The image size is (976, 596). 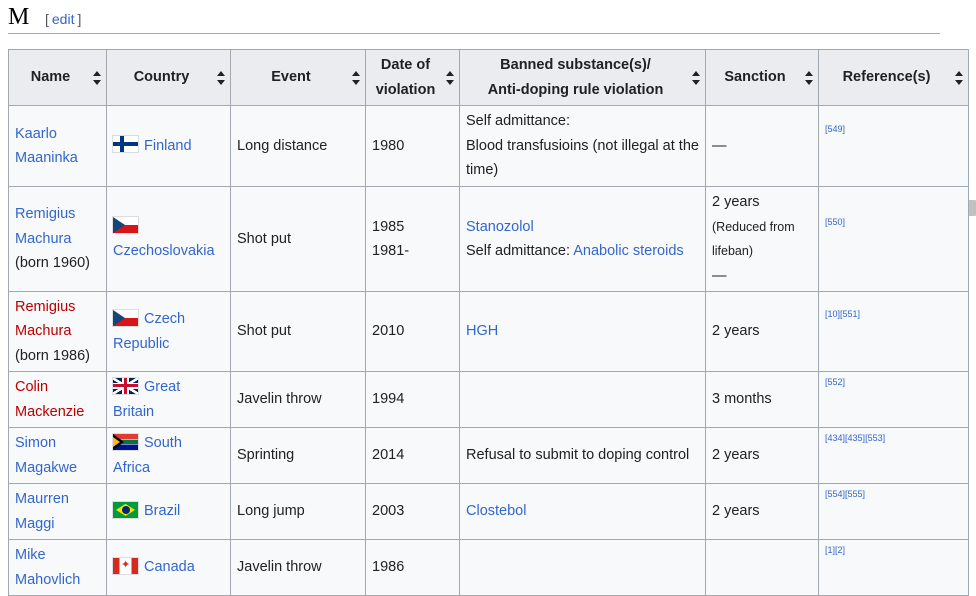 What do you see at coordinates (893, 331) in the screenshot?
I see `cell-references: [10][551]` at bounding box center [893, 331].